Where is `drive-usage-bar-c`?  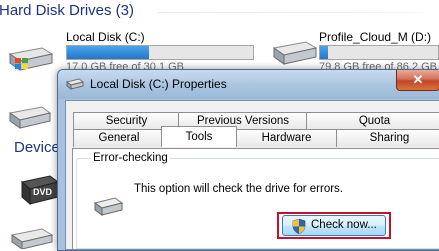
drive-usage-bar-c is located at coordinates (160, 52).